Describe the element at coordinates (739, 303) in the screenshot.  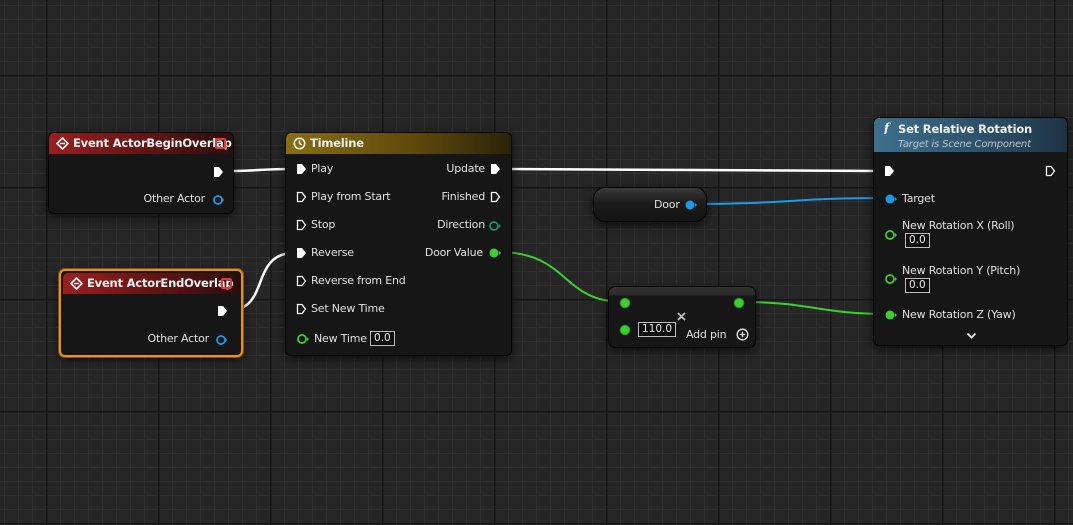
I see `add-output-pin` at that location.